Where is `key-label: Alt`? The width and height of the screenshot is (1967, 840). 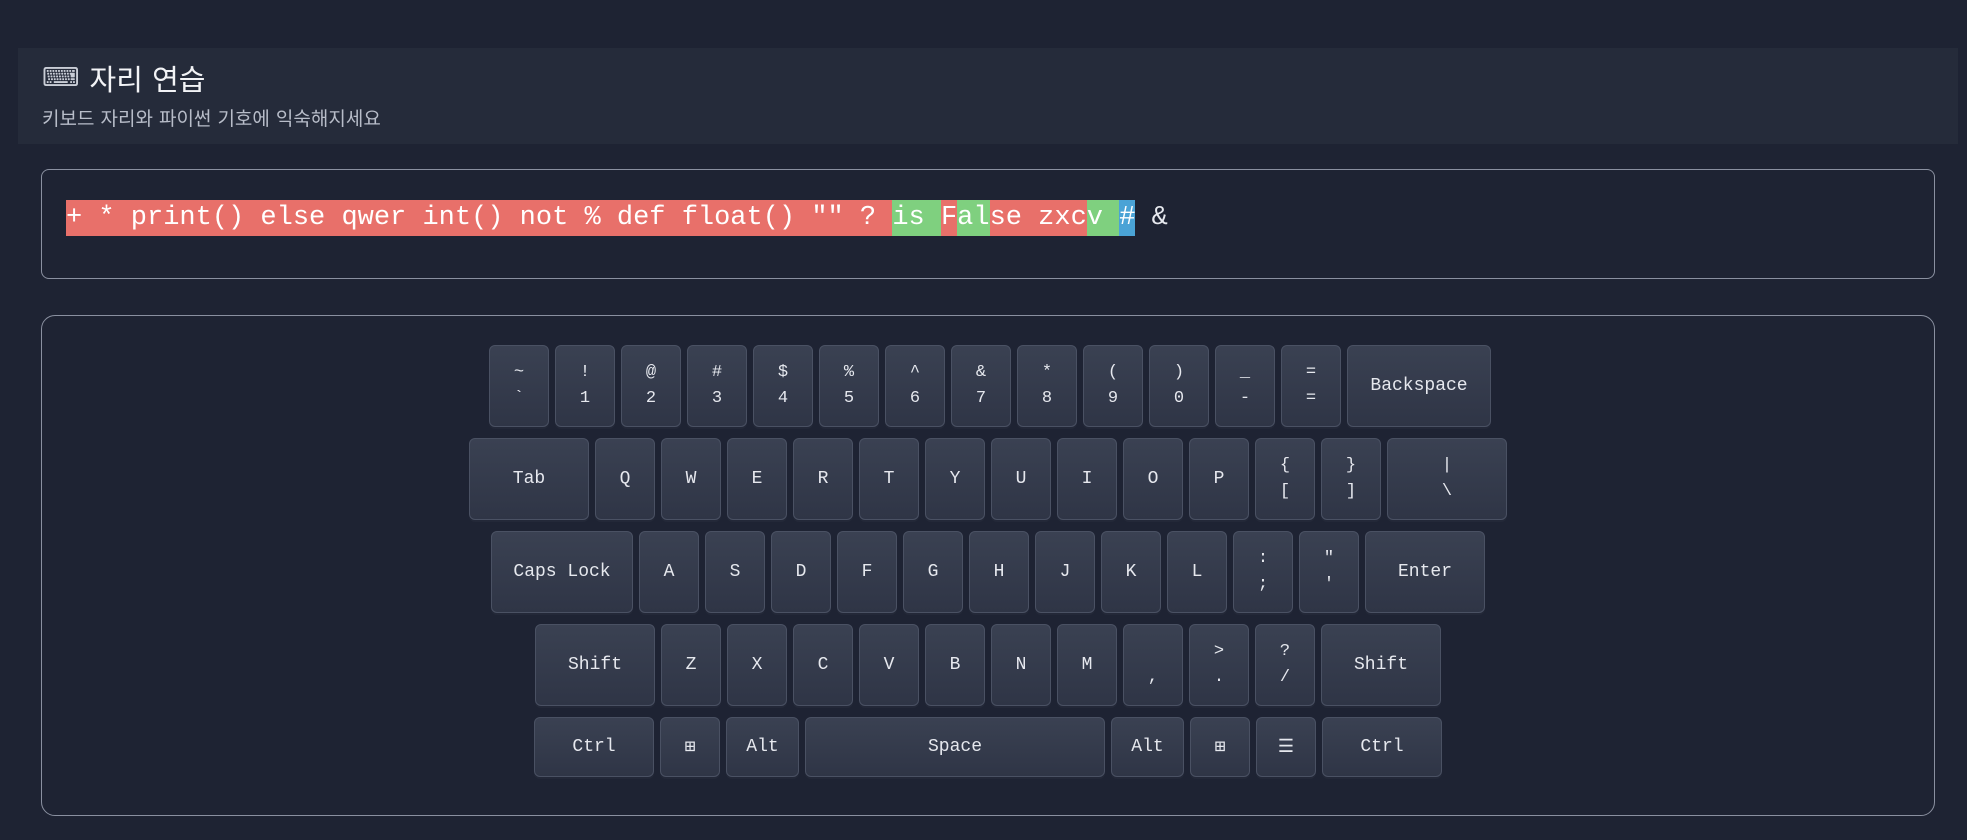 key-label: Alt is located at coordinates (1147, 747).